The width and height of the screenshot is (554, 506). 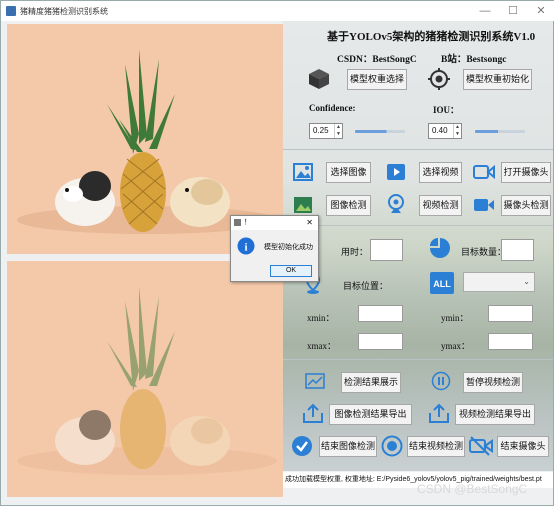 I want to click on window-title: 猪精度猪猪检测识别系统, so click(x=64, y=11).